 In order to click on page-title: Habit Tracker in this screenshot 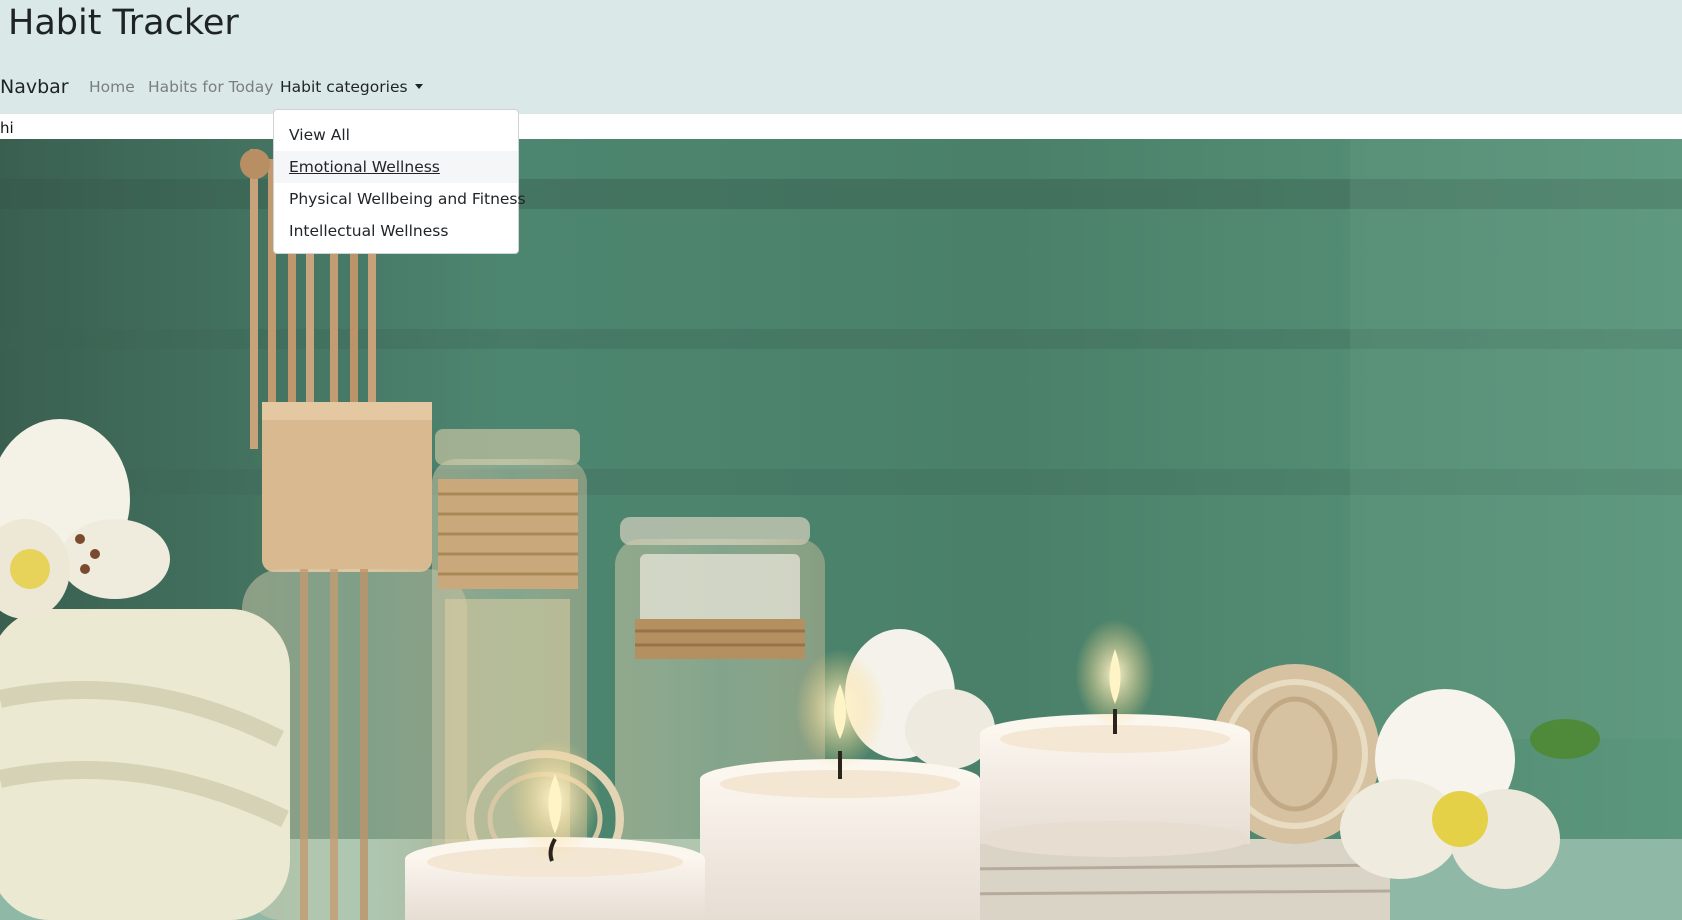, I will do `click(123, 23)`.